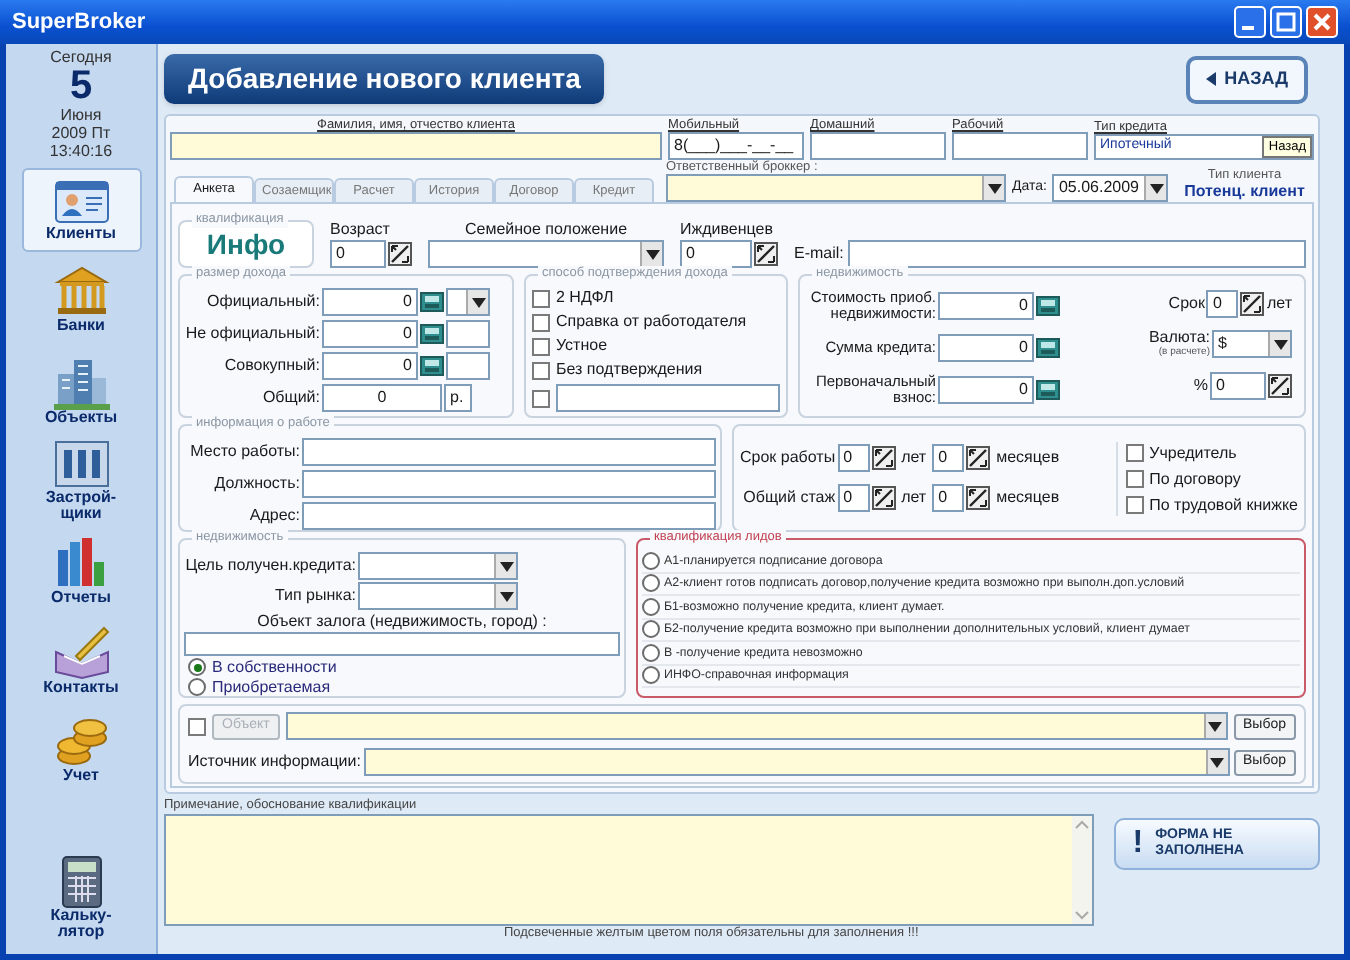  Describe the element at coordinates (81, 382) in the screenshot. I see `buildings-icon` at that location.